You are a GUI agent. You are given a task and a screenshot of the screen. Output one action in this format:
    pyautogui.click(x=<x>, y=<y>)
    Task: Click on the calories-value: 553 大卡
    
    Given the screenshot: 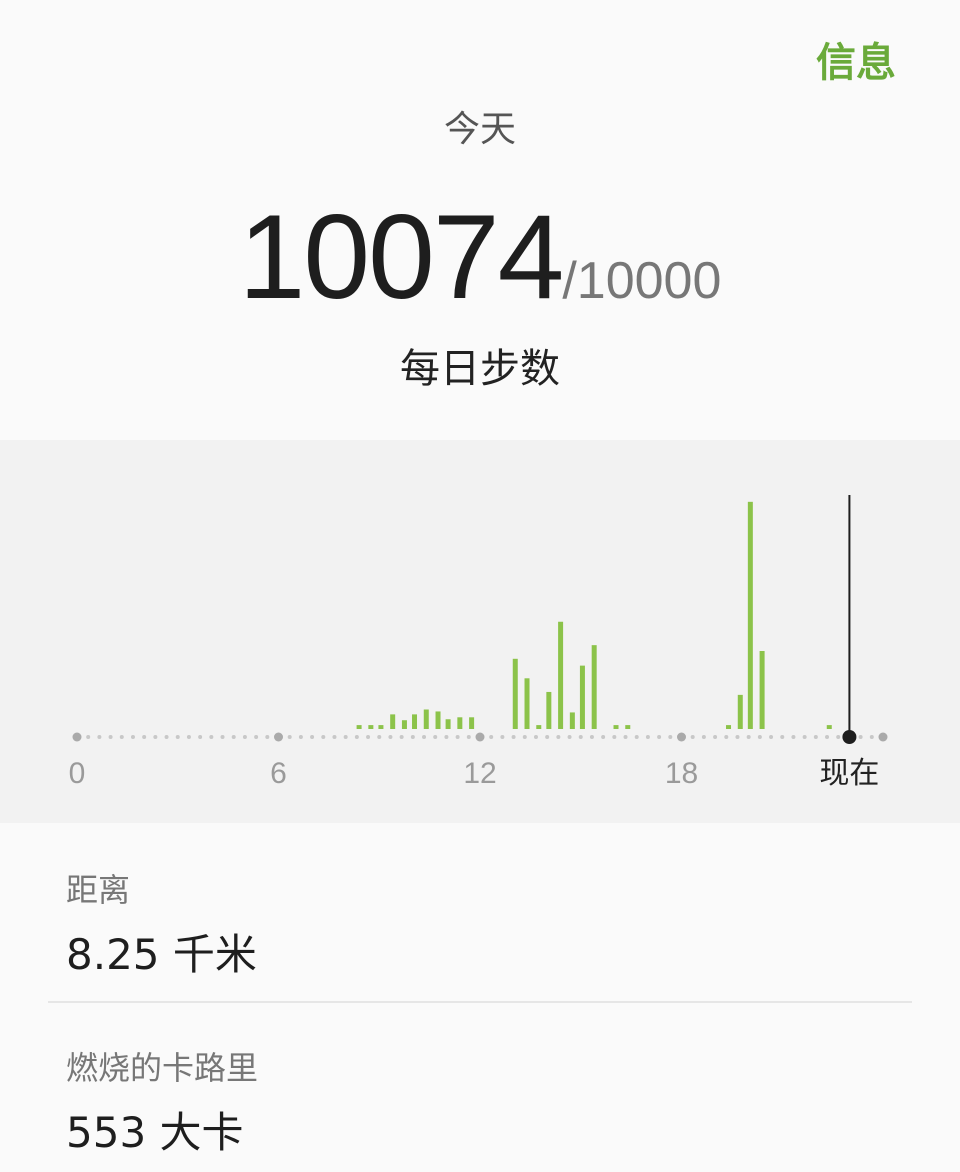 What is the action you would take?
    pyautogui.click(x=155, y=1132)
    